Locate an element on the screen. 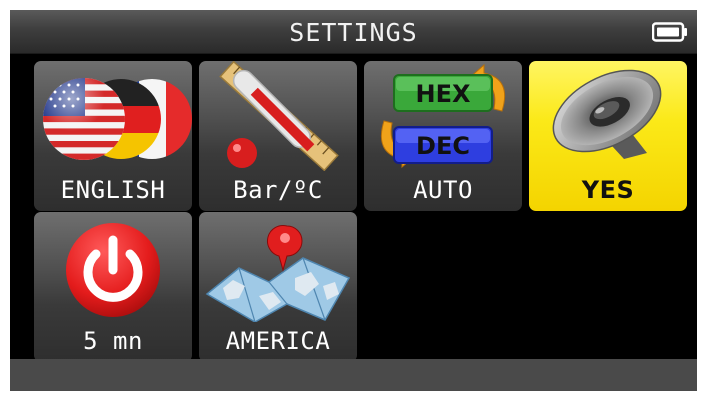  auto-off-label: 5 mn is located at coordinates (113, 341).